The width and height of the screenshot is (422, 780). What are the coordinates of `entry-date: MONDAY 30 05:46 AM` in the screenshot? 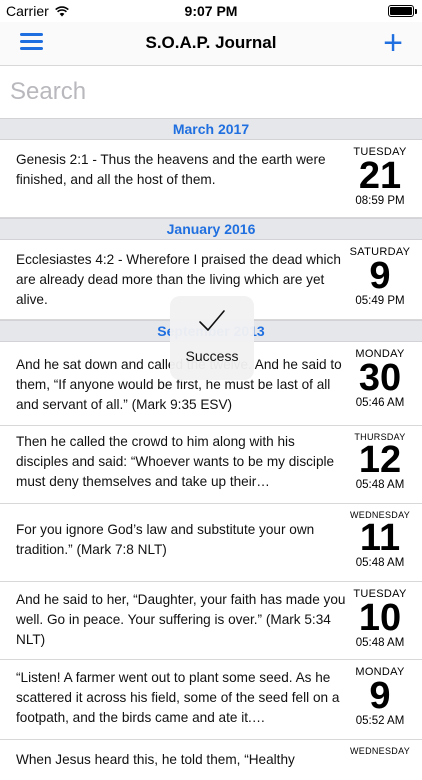 It's located at (380, 375).